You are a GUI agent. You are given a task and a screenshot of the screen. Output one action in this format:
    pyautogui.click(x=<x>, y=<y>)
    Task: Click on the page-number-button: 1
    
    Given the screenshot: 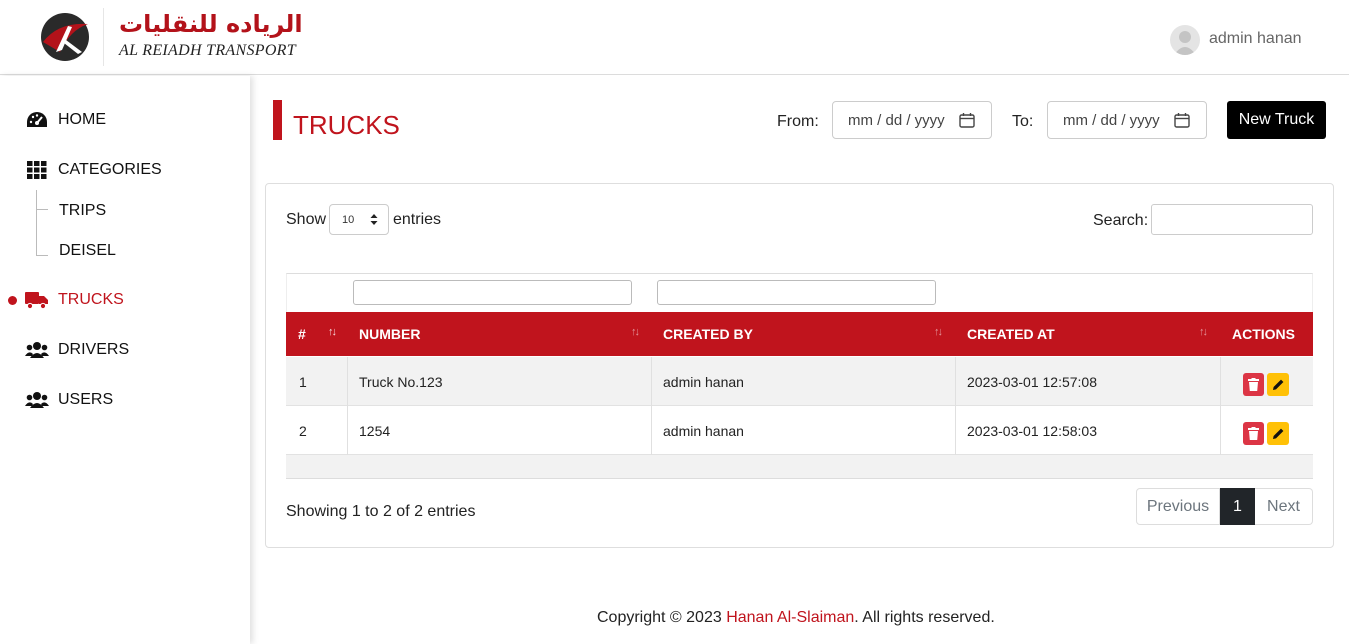 What is the action you would take?
    pyautogui.click(x=1237, y=506)
    